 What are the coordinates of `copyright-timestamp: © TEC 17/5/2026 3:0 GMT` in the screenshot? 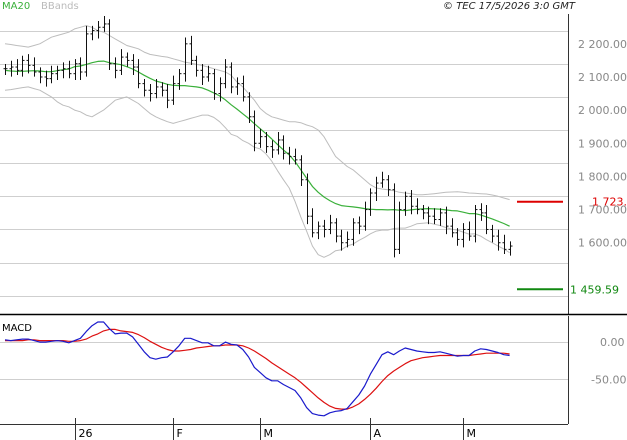 It's located at (509, 6).